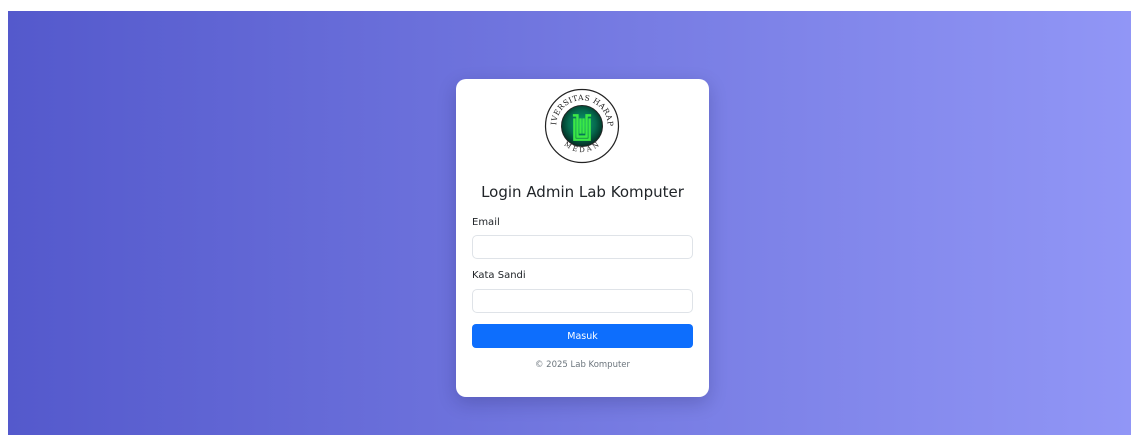  What do you see at coordinates (582, 126) in the screenshot?
I see `university-logo: UNIVERSITAS HARAPAN MEDAN` at bounding box center [582, 126].